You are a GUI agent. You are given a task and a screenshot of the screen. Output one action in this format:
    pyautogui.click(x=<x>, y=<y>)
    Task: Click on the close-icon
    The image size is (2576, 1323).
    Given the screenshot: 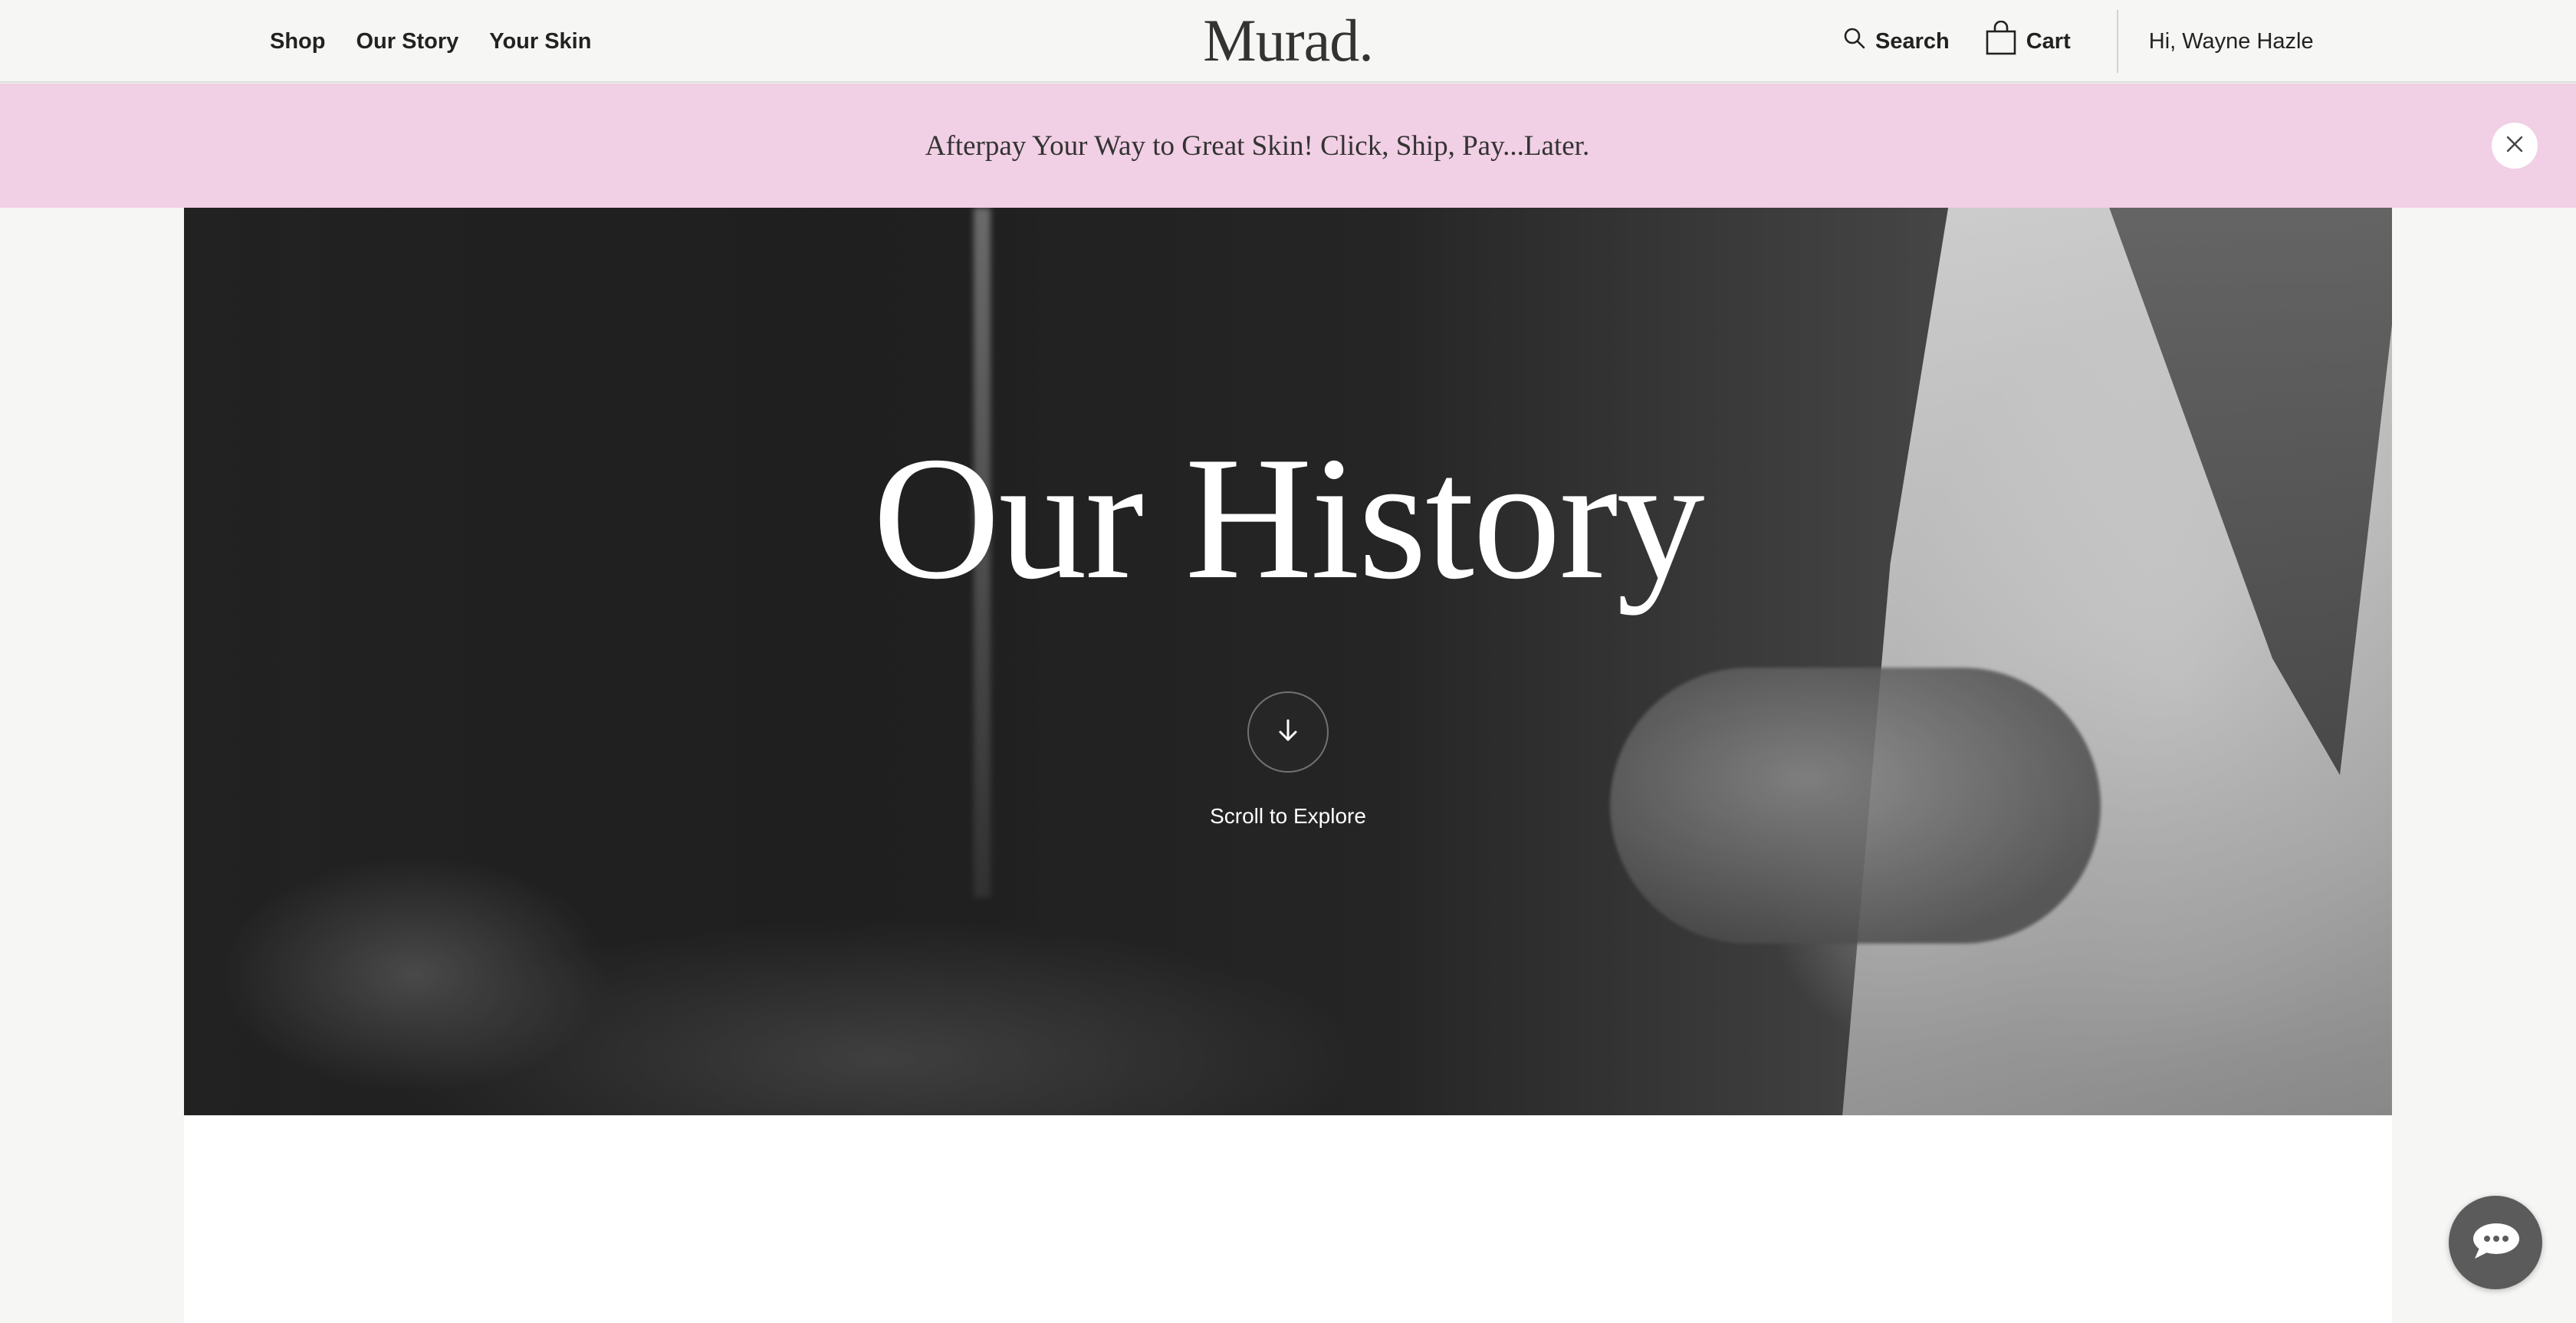 What is the action you would take?
    pyautogui.click(x=2515, y=146)
    